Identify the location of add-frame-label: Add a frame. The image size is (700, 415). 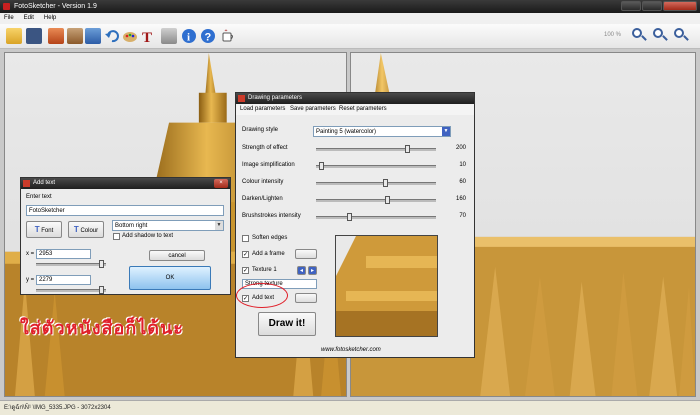
(268, 254).